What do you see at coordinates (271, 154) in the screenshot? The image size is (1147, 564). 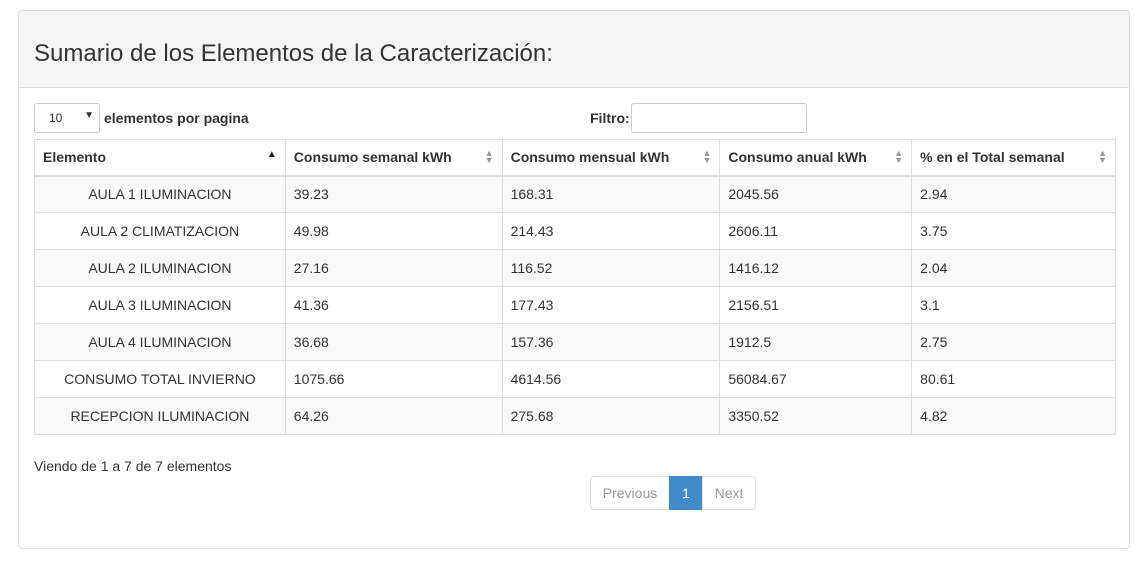 I see `sort-asc-icon: ▲` at bounding box center [271, 154].